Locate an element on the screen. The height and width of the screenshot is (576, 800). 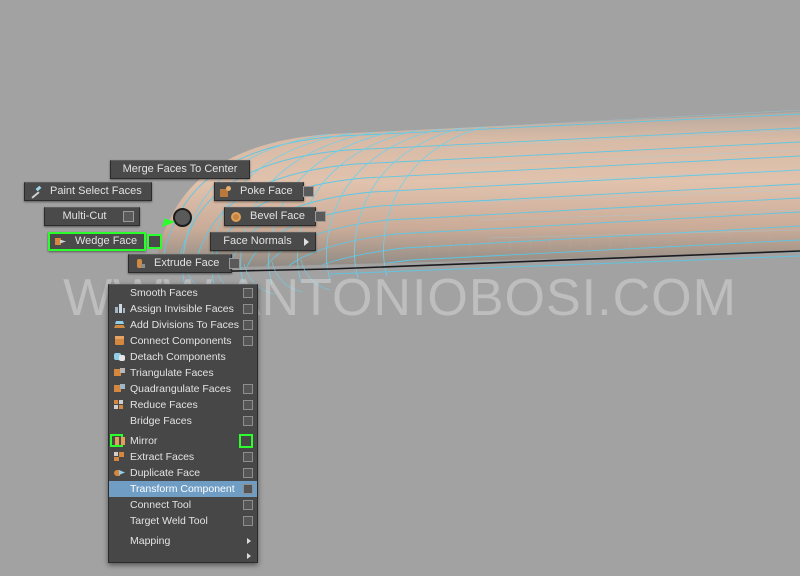
mirror-option-box is located at coordinates (246, 441).